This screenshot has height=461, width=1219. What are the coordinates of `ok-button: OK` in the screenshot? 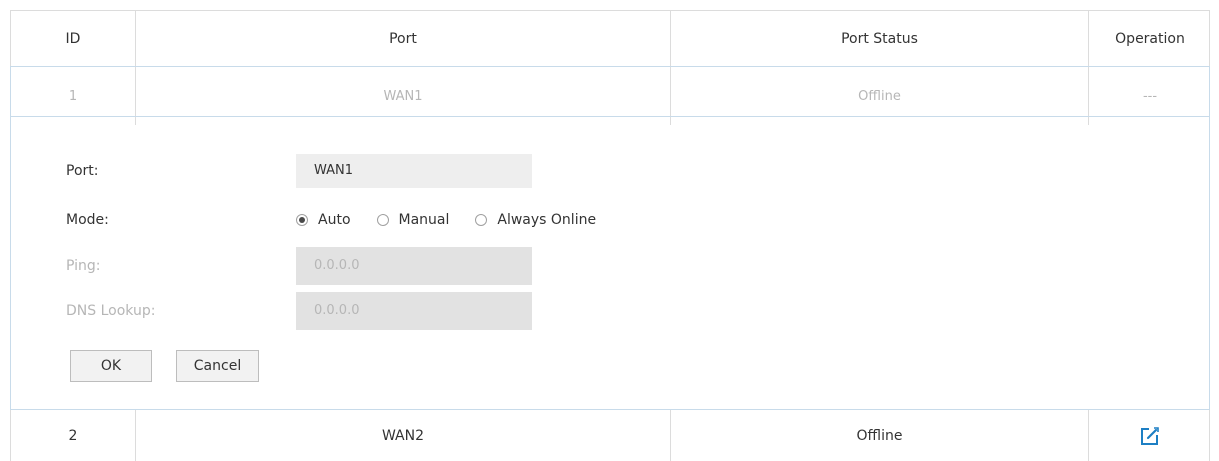 It's located at (111, 366).